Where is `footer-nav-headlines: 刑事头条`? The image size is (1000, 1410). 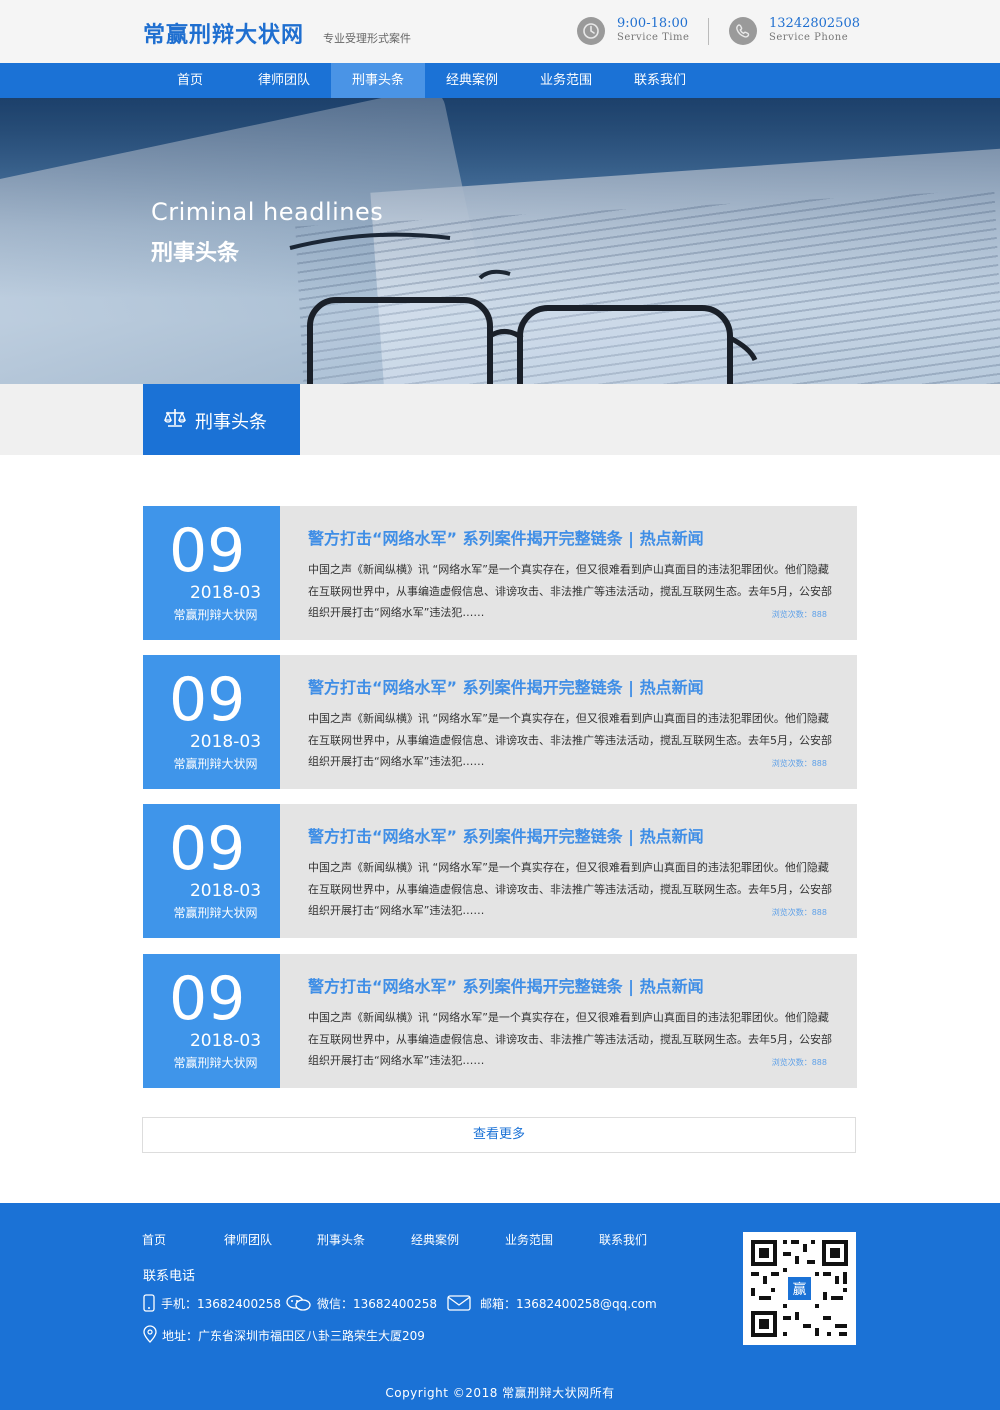
footer-nav-headlines: 刑事头条 is located at coordinates (341, 1239).